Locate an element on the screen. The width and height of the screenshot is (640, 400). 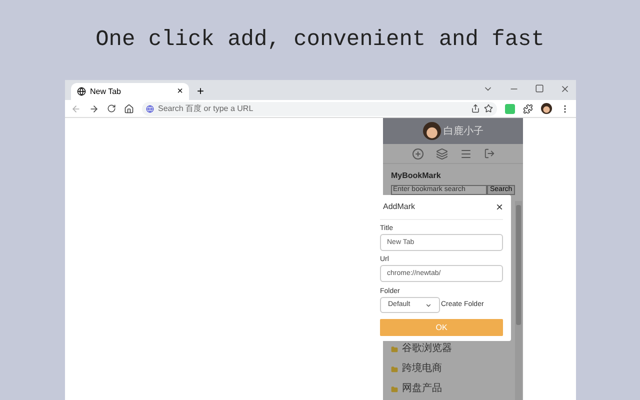
browser-tab: New Tab × is located at coordinates (130, 91).